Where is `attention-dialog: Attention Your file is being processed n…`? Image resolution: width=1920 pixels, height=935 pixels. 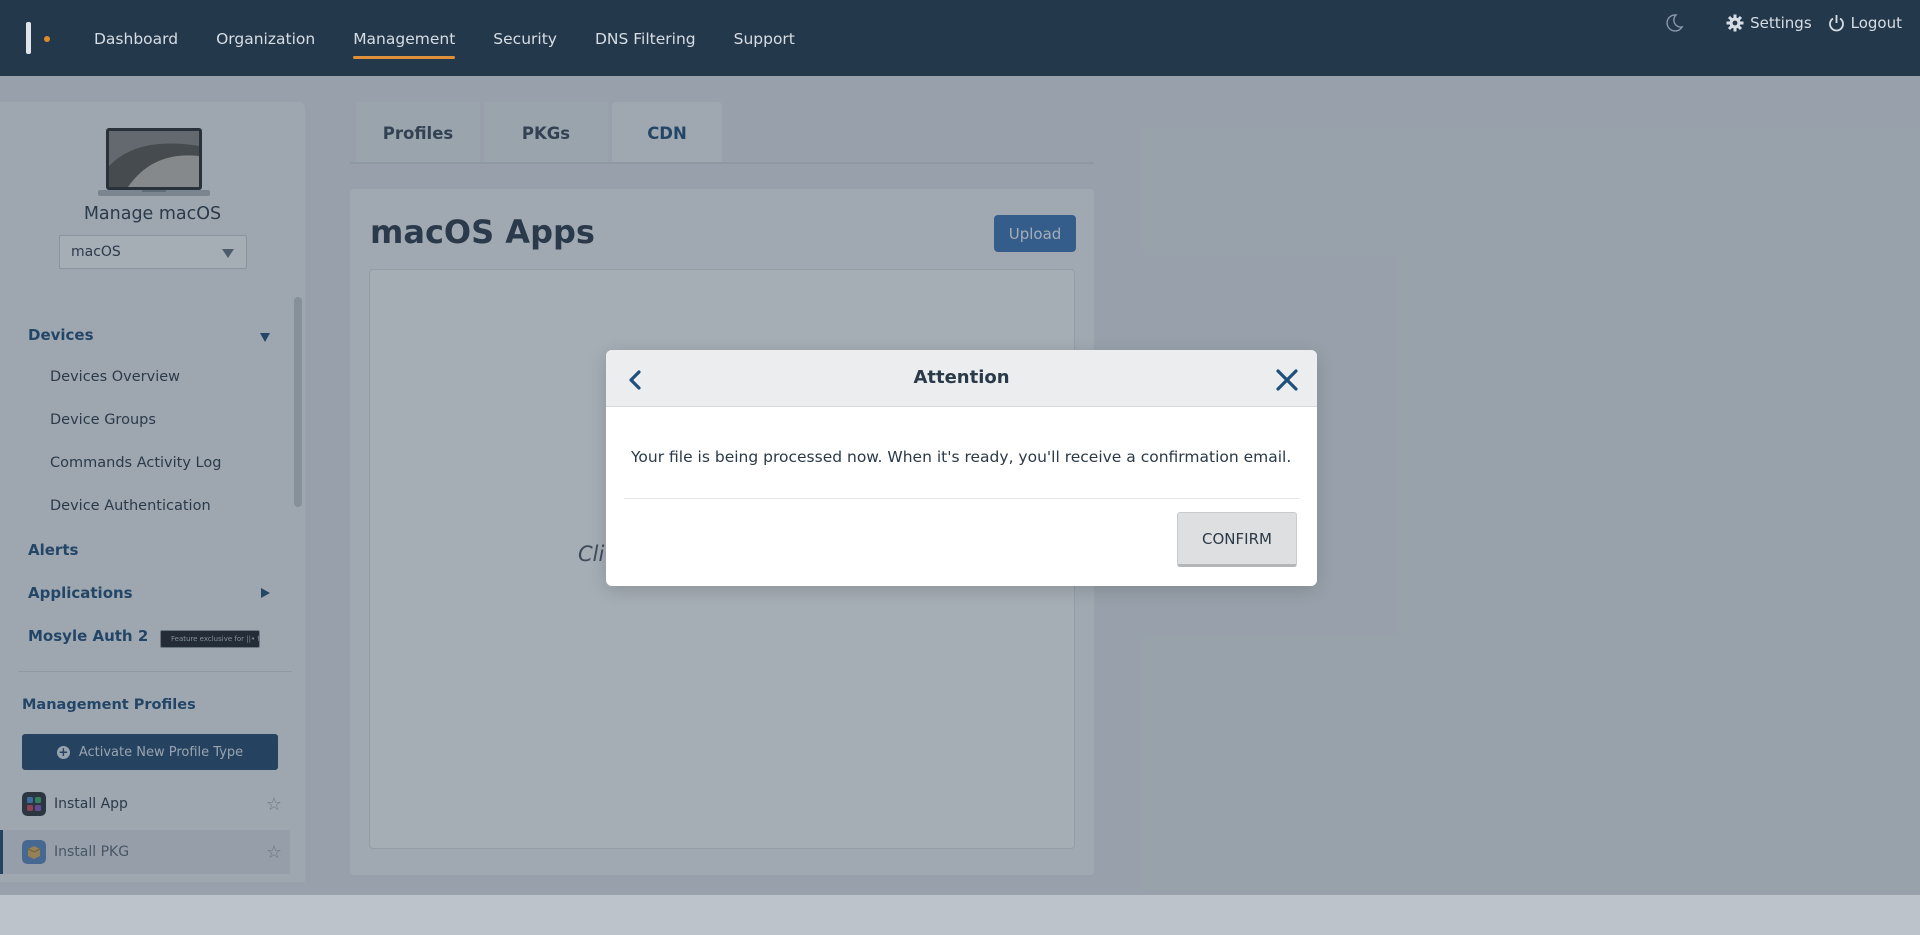 attention-dialog: Attention Your file is being processed n… is located at coordinates (961, 468).